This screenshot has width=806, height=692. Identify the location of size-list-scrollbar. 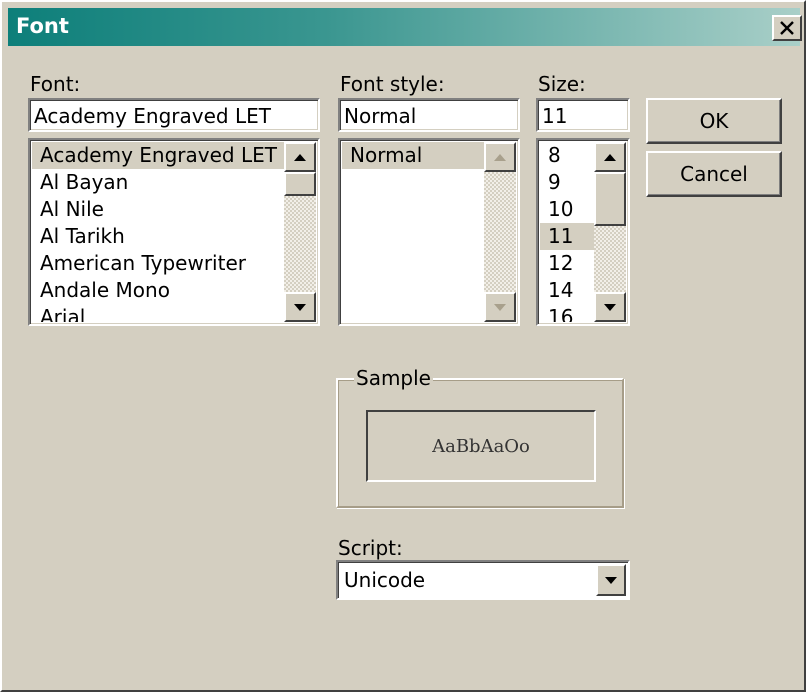
(610, 232).